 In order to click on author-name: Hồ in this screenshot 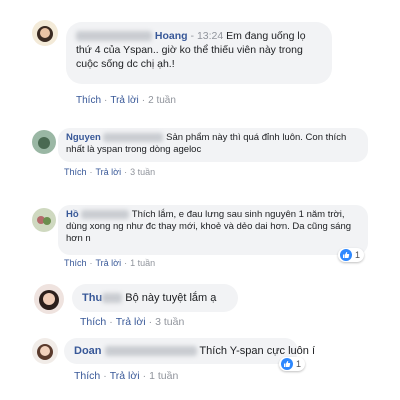, I will do `click(72, 214)`.